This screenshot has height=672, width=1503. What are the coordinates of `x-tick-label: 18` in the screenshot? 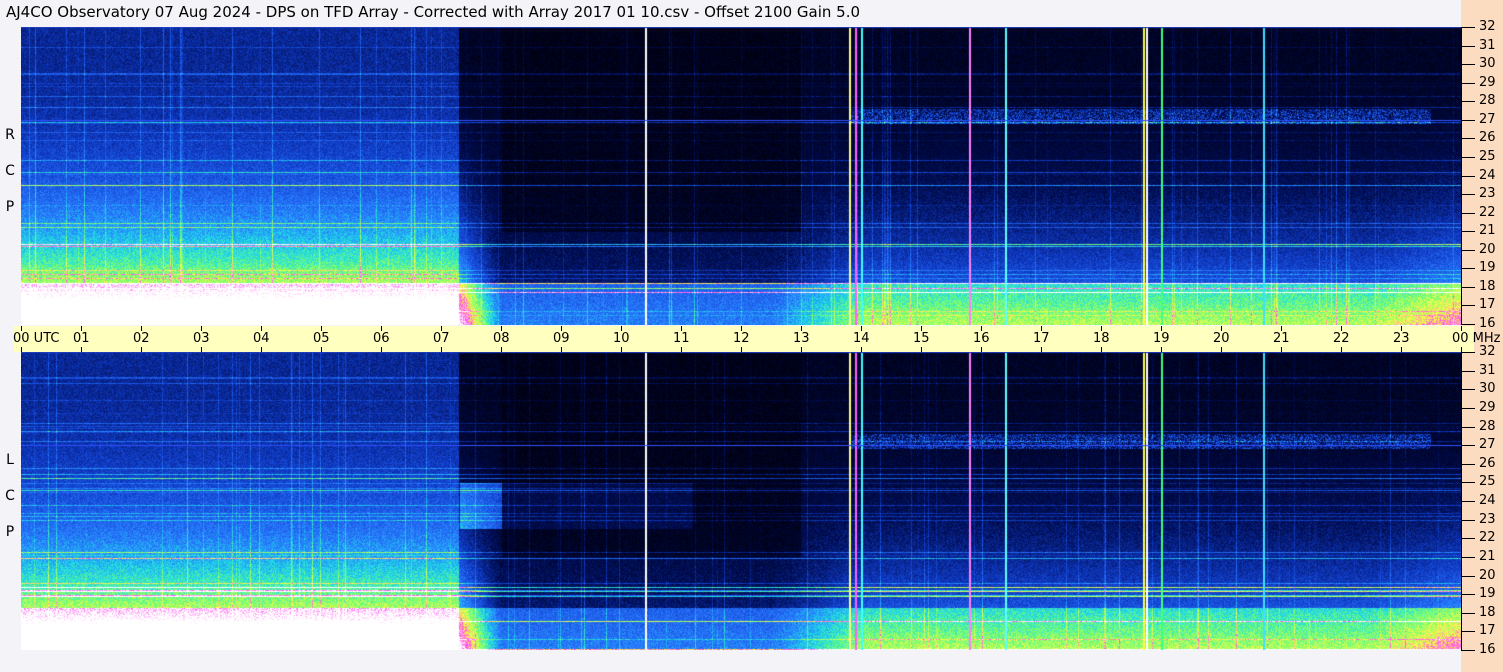 It's located at (1101, 338).